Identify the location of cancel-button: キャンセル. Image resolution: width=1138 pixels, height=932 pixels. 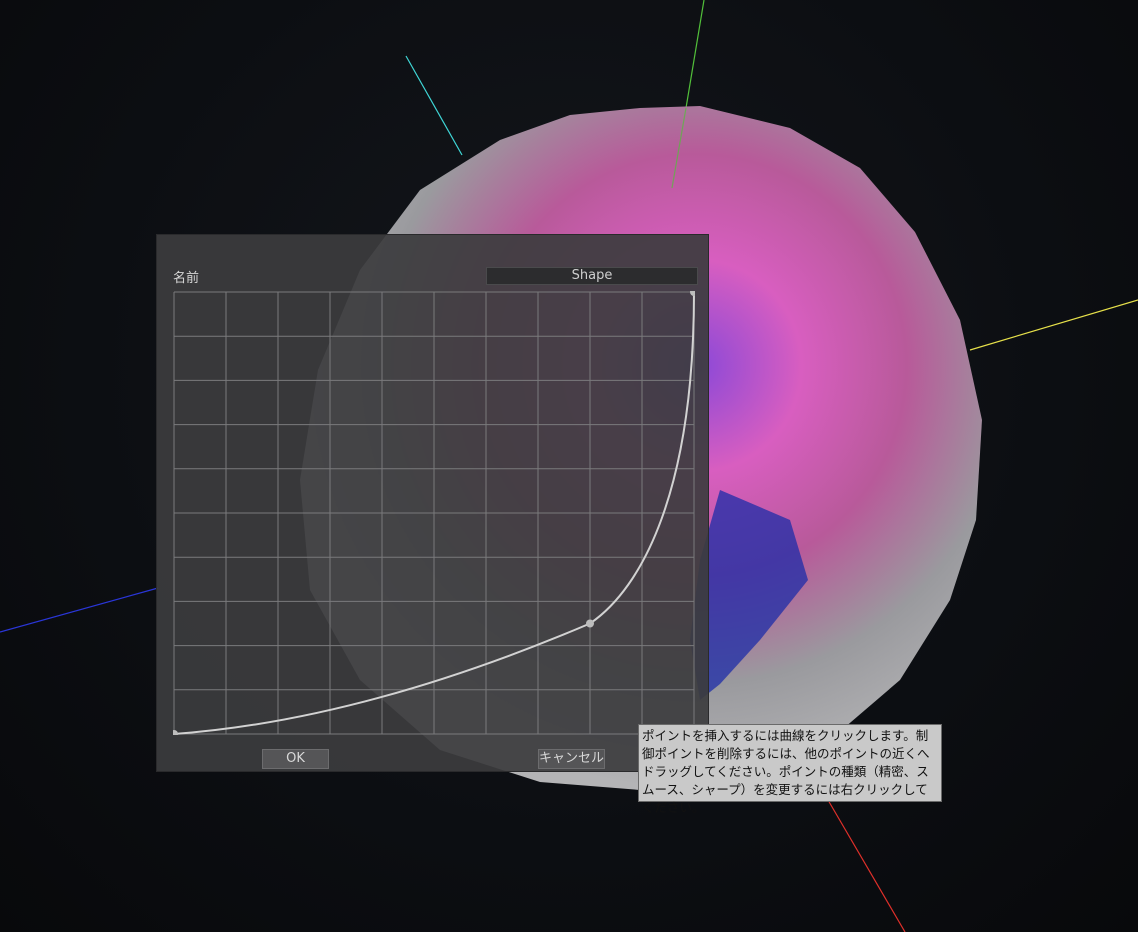
(571, 759).